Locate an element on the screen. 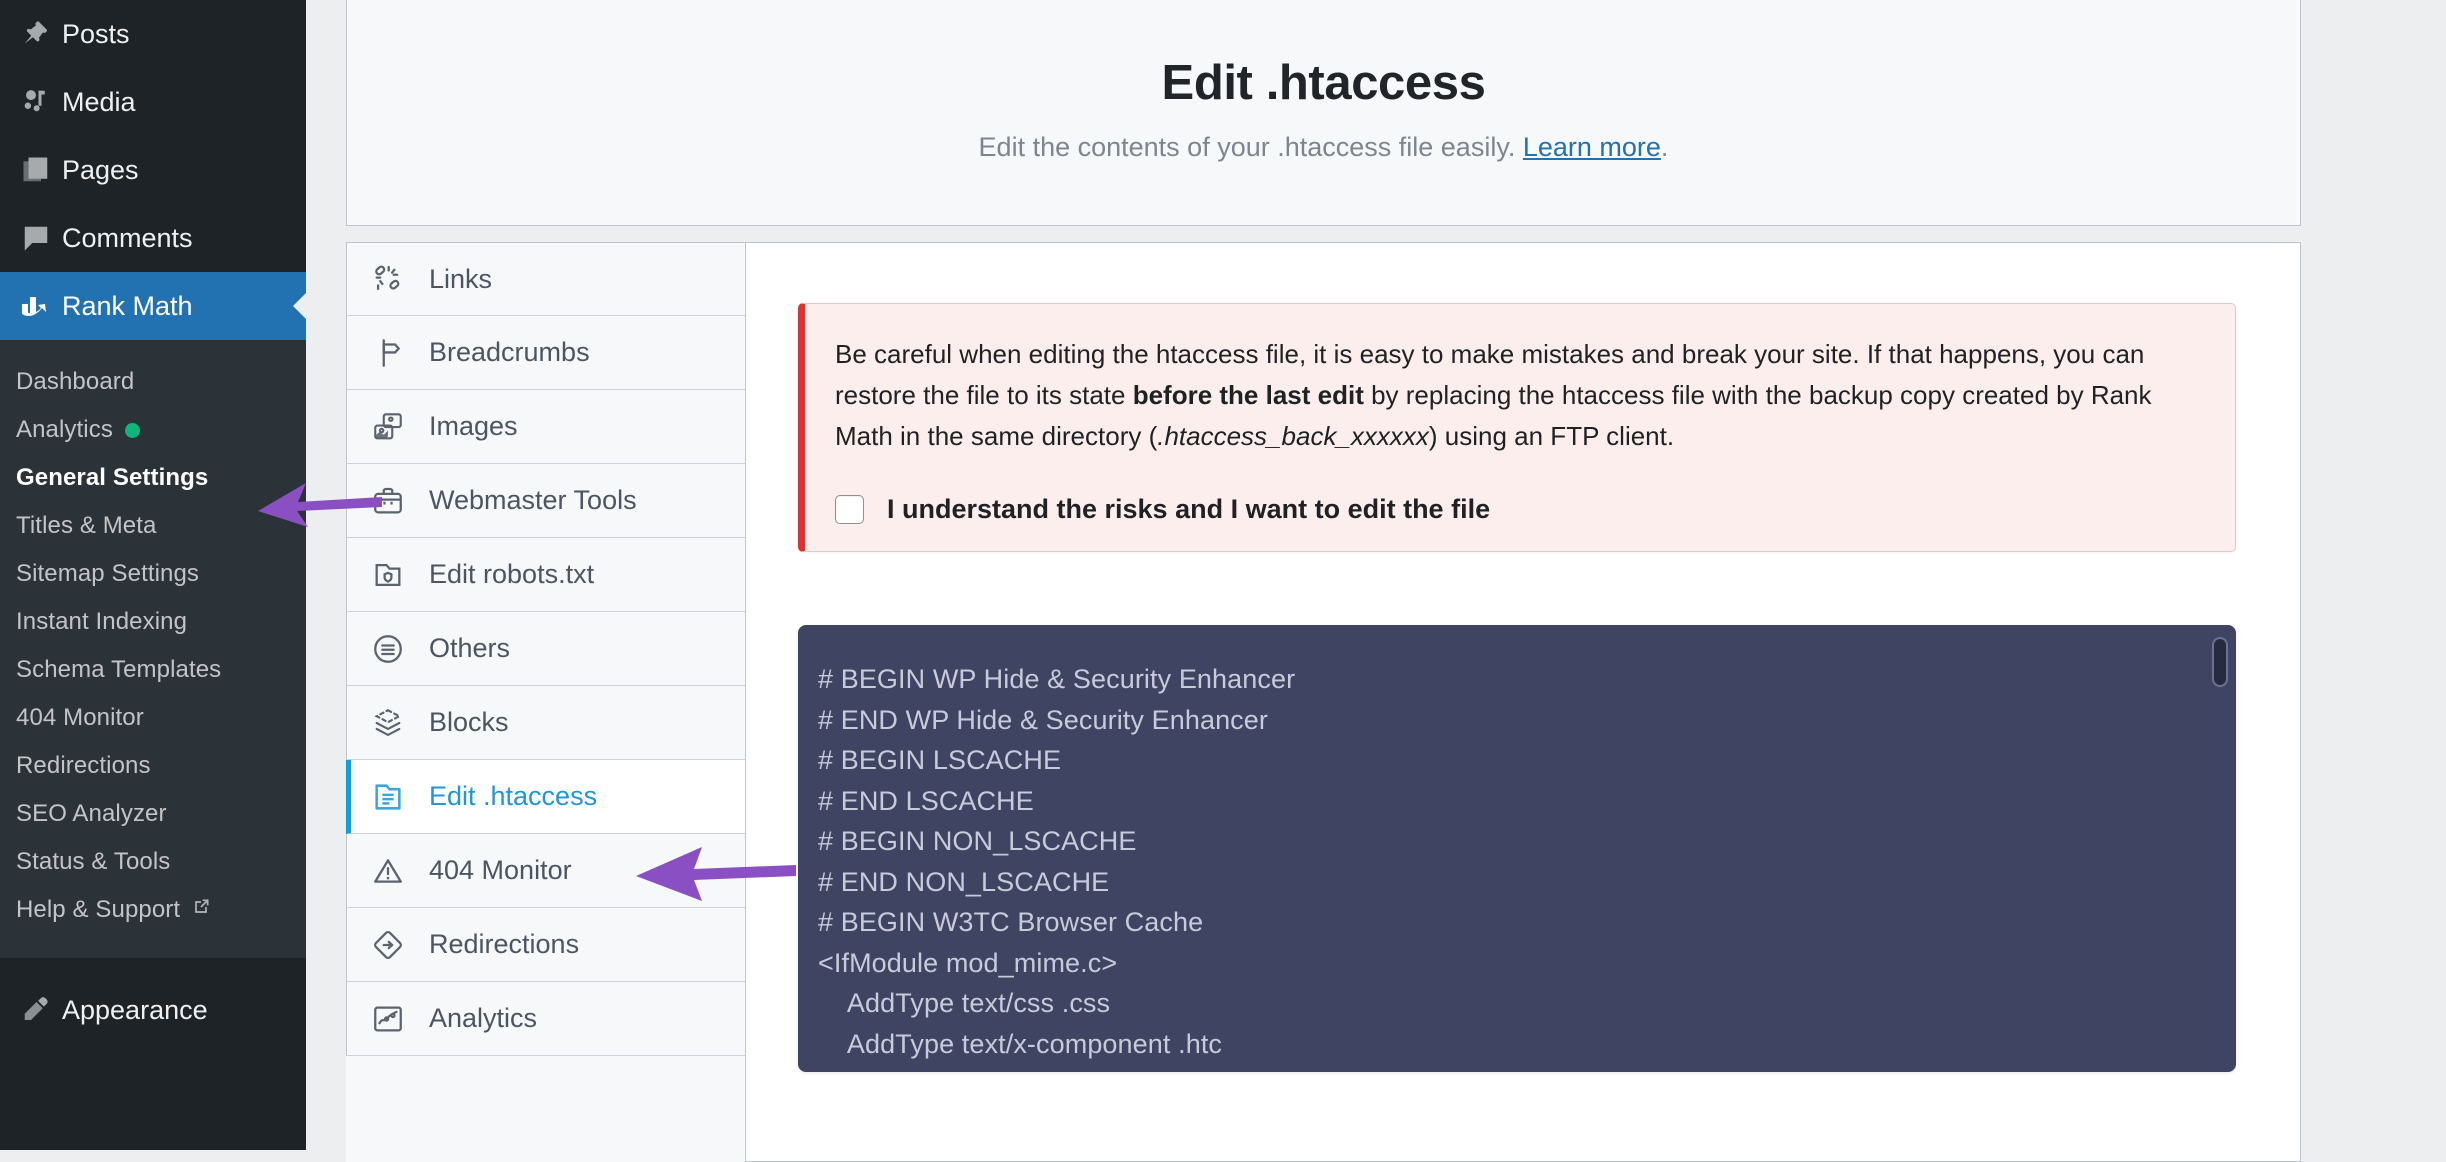 The width and height of the screenshot is (2446, 1162). submenu-item-label: Titles & Meta is located at coordinates (86, 525).